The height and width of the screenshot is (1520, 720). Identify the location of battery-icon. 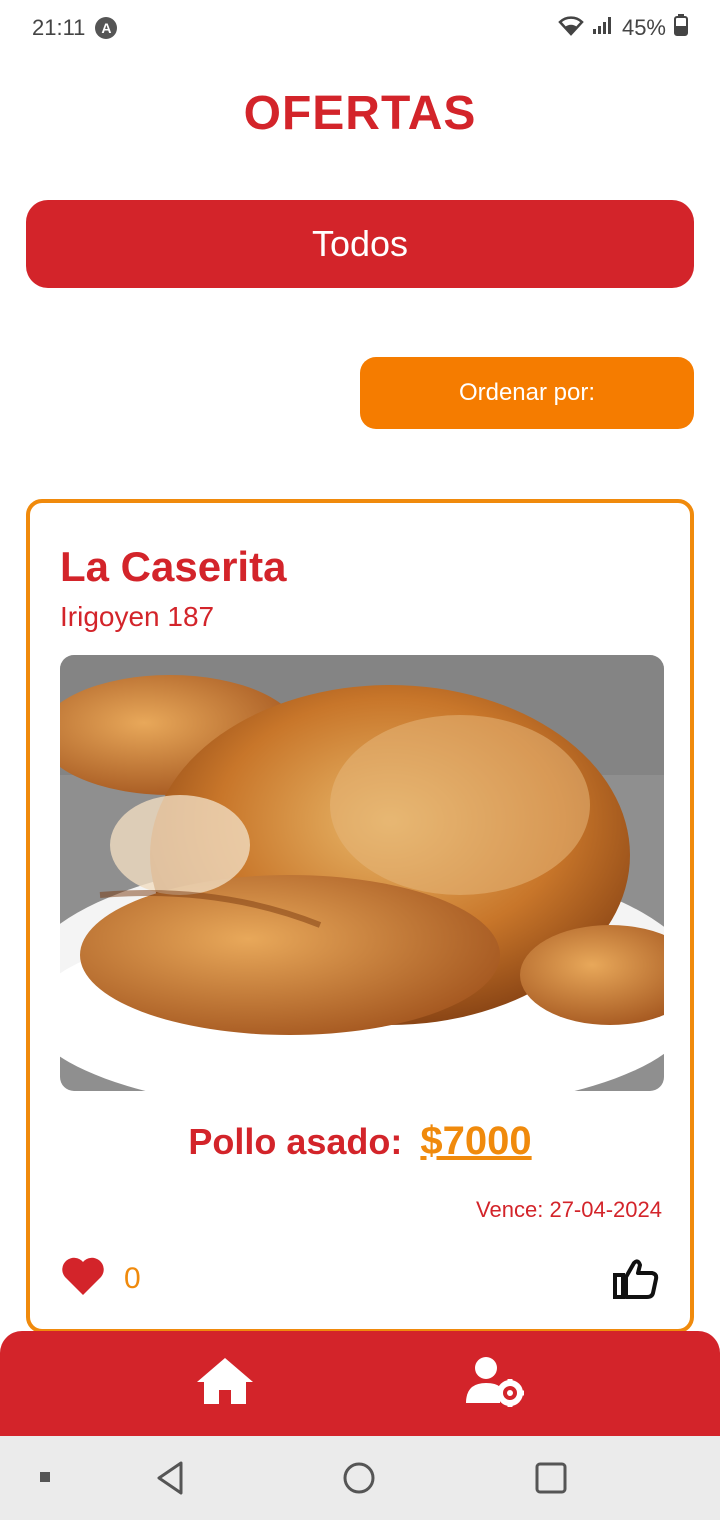
(681, 28).